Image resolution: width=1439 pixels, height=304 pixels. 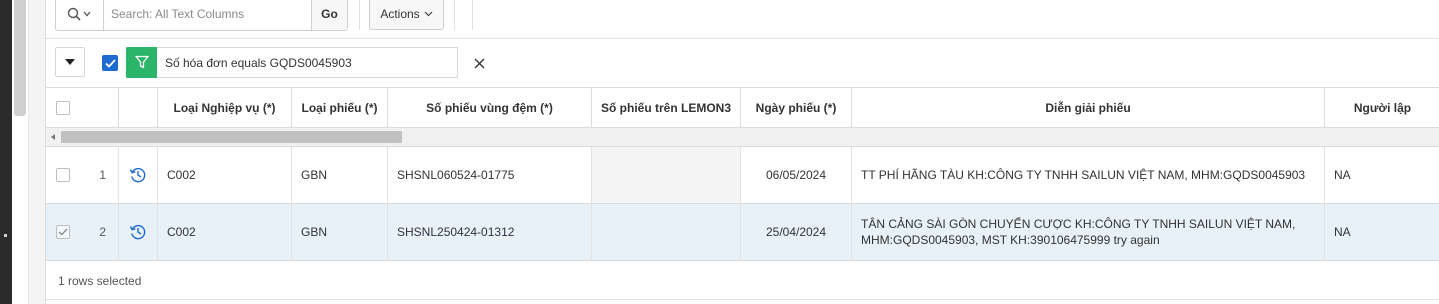 What do you see at coordinates (138, 107) in the screenshot?
I see `header-action-column` at bounding box center [138, 107].